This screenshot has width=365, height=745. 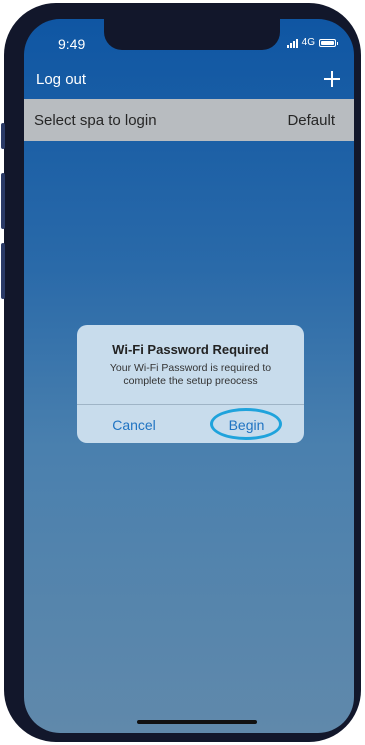 What do you see at coordinates (192, 34) in the screenshot?
I see `notch` at bounding box center [192, 34].